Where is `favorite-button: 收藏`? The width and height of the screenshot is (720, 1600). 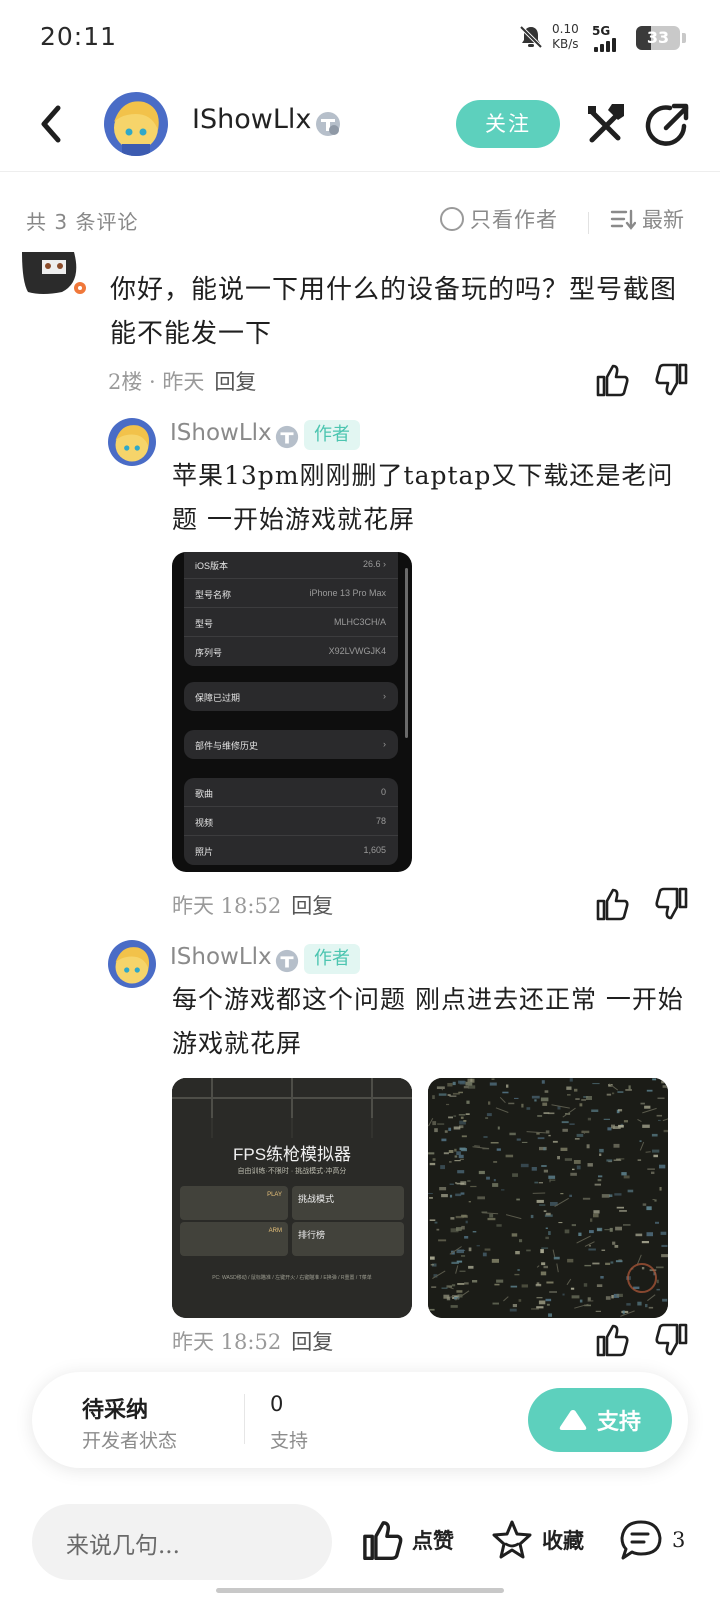 favorite-button: 收藏 is located at coordinates (537, 1540).